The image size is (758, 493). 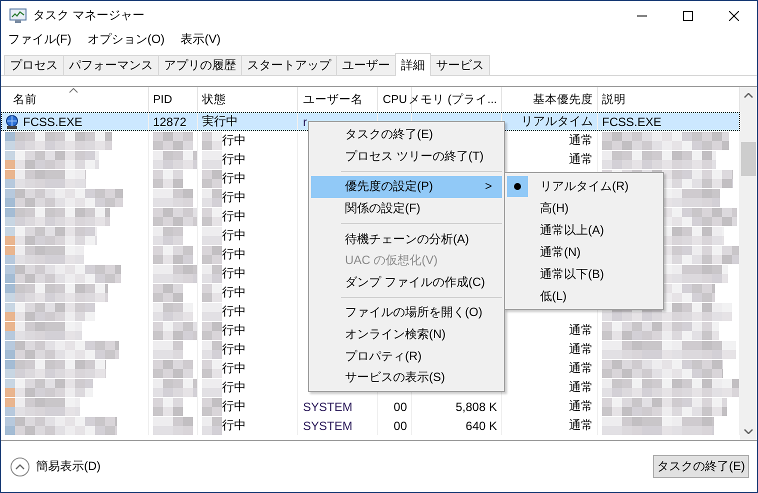 I want to click on status-text: 実行中, so click(x=220, y=121).